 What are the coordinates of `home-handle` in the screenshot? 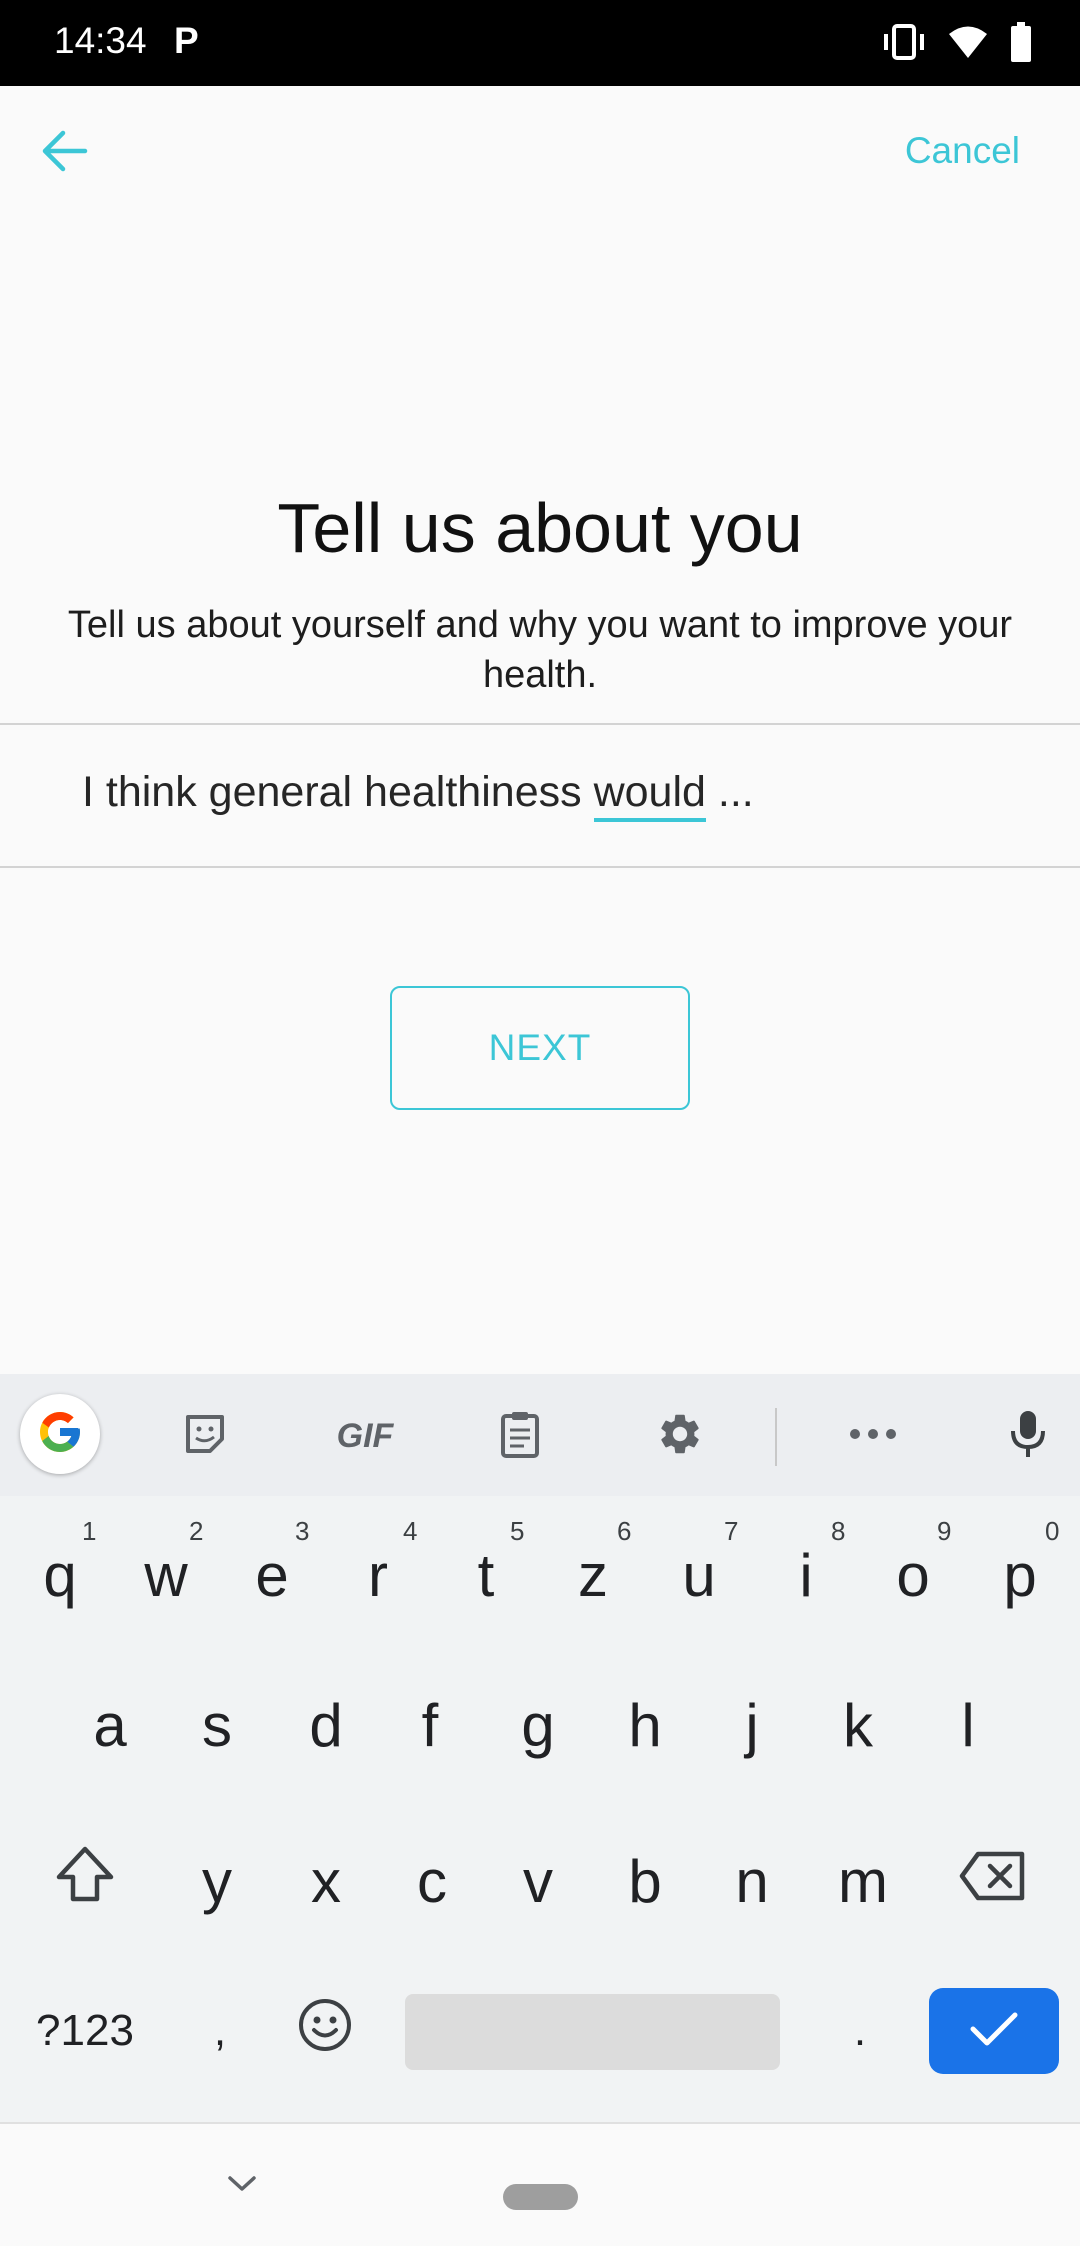 It's located at (540, 2197).